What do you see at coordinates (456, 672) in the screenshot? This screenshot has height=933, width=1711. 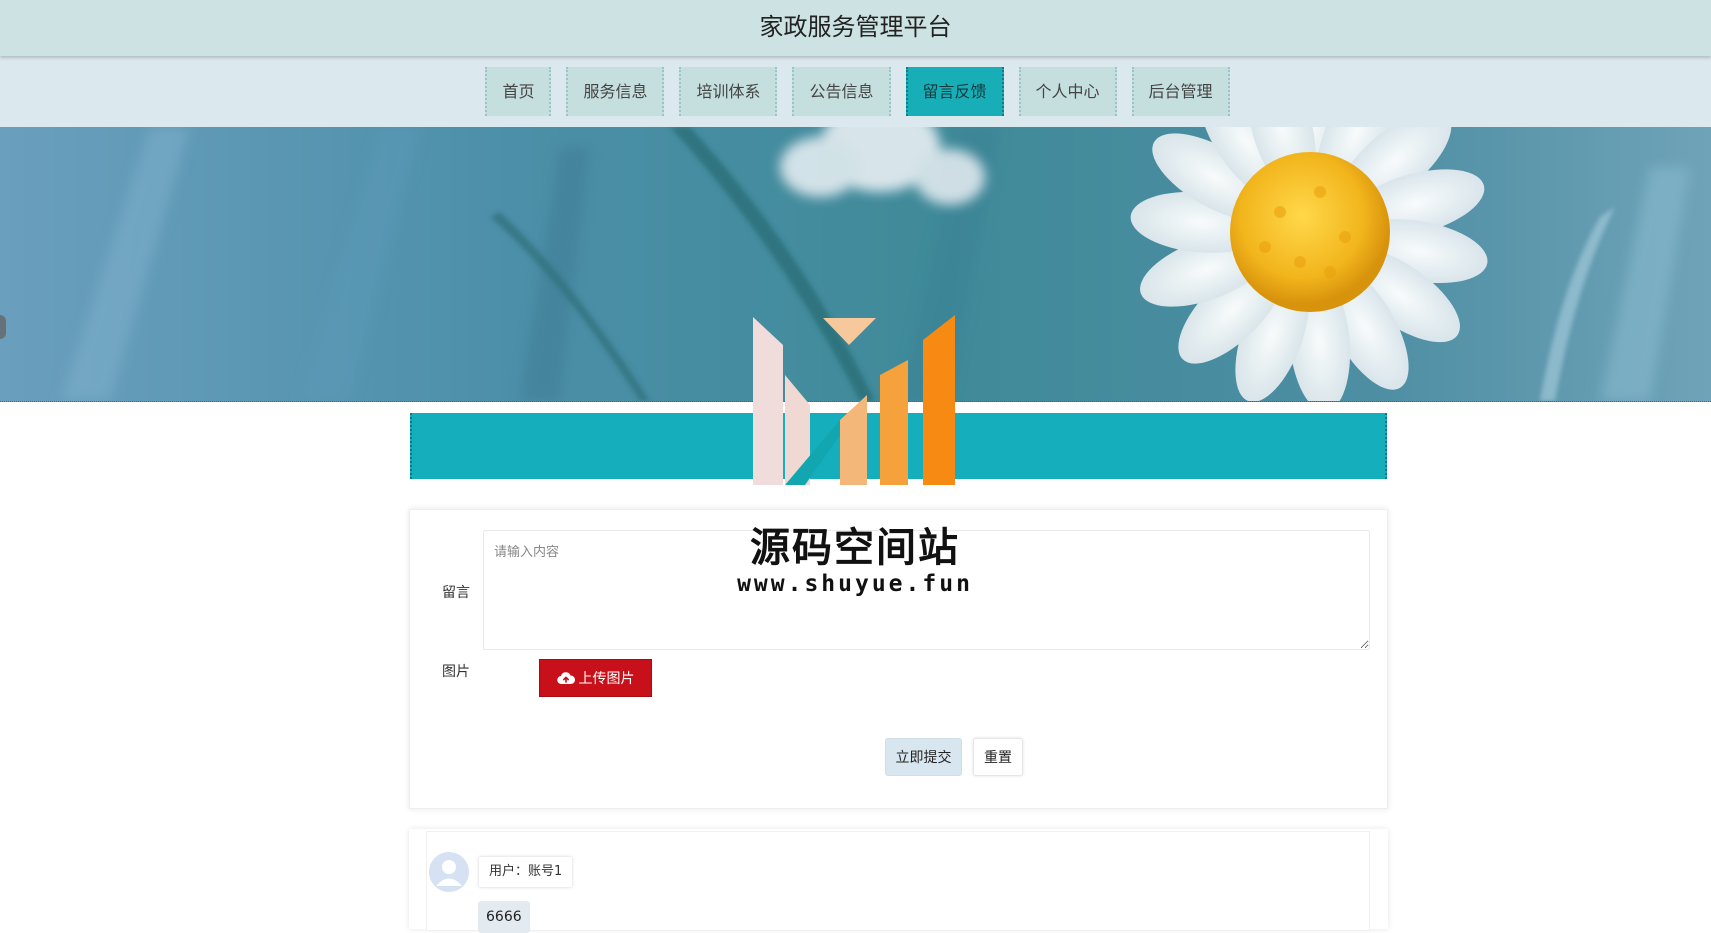 I see `image-label: 图片` at bounding box center [456, 672].